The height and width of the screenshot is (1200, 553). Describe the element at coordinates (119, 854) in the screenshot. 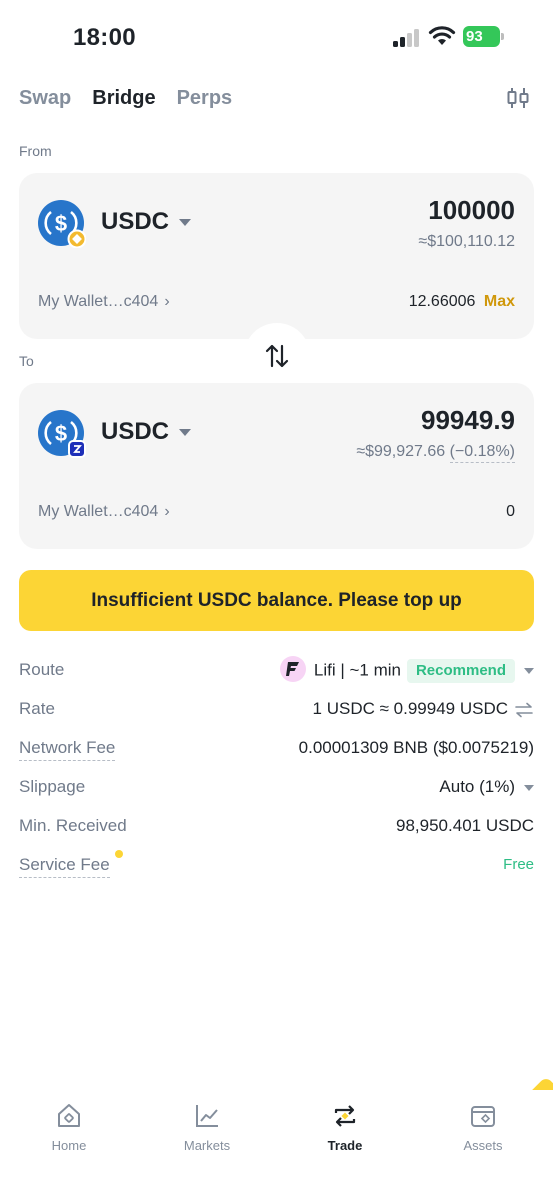

I see `notification-dot` at that location.